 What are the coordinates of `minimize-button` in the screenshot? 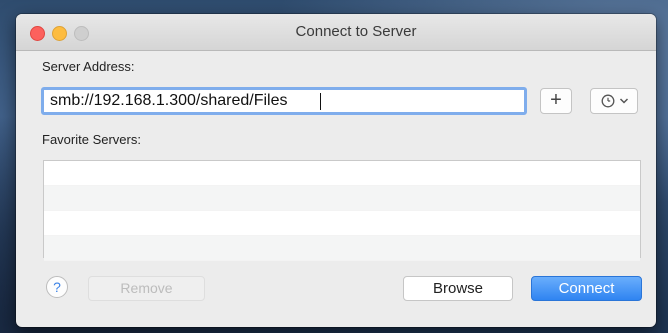 It's located at (59, 33).